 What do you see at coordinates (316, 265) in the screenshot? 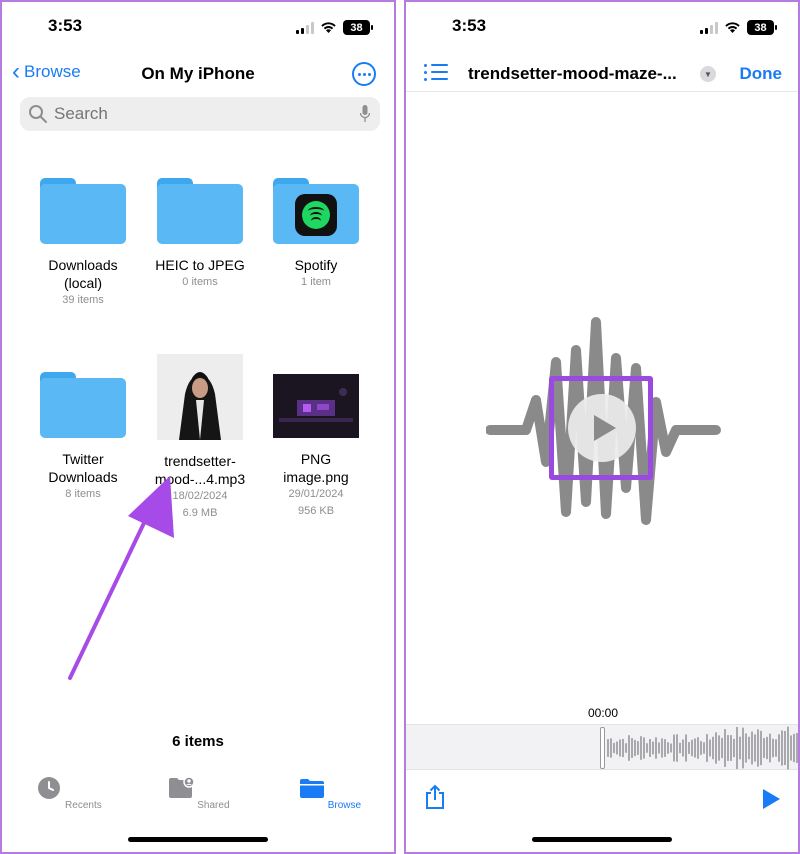
I see `item-name: Spotify` at bounding box center [316, 265].